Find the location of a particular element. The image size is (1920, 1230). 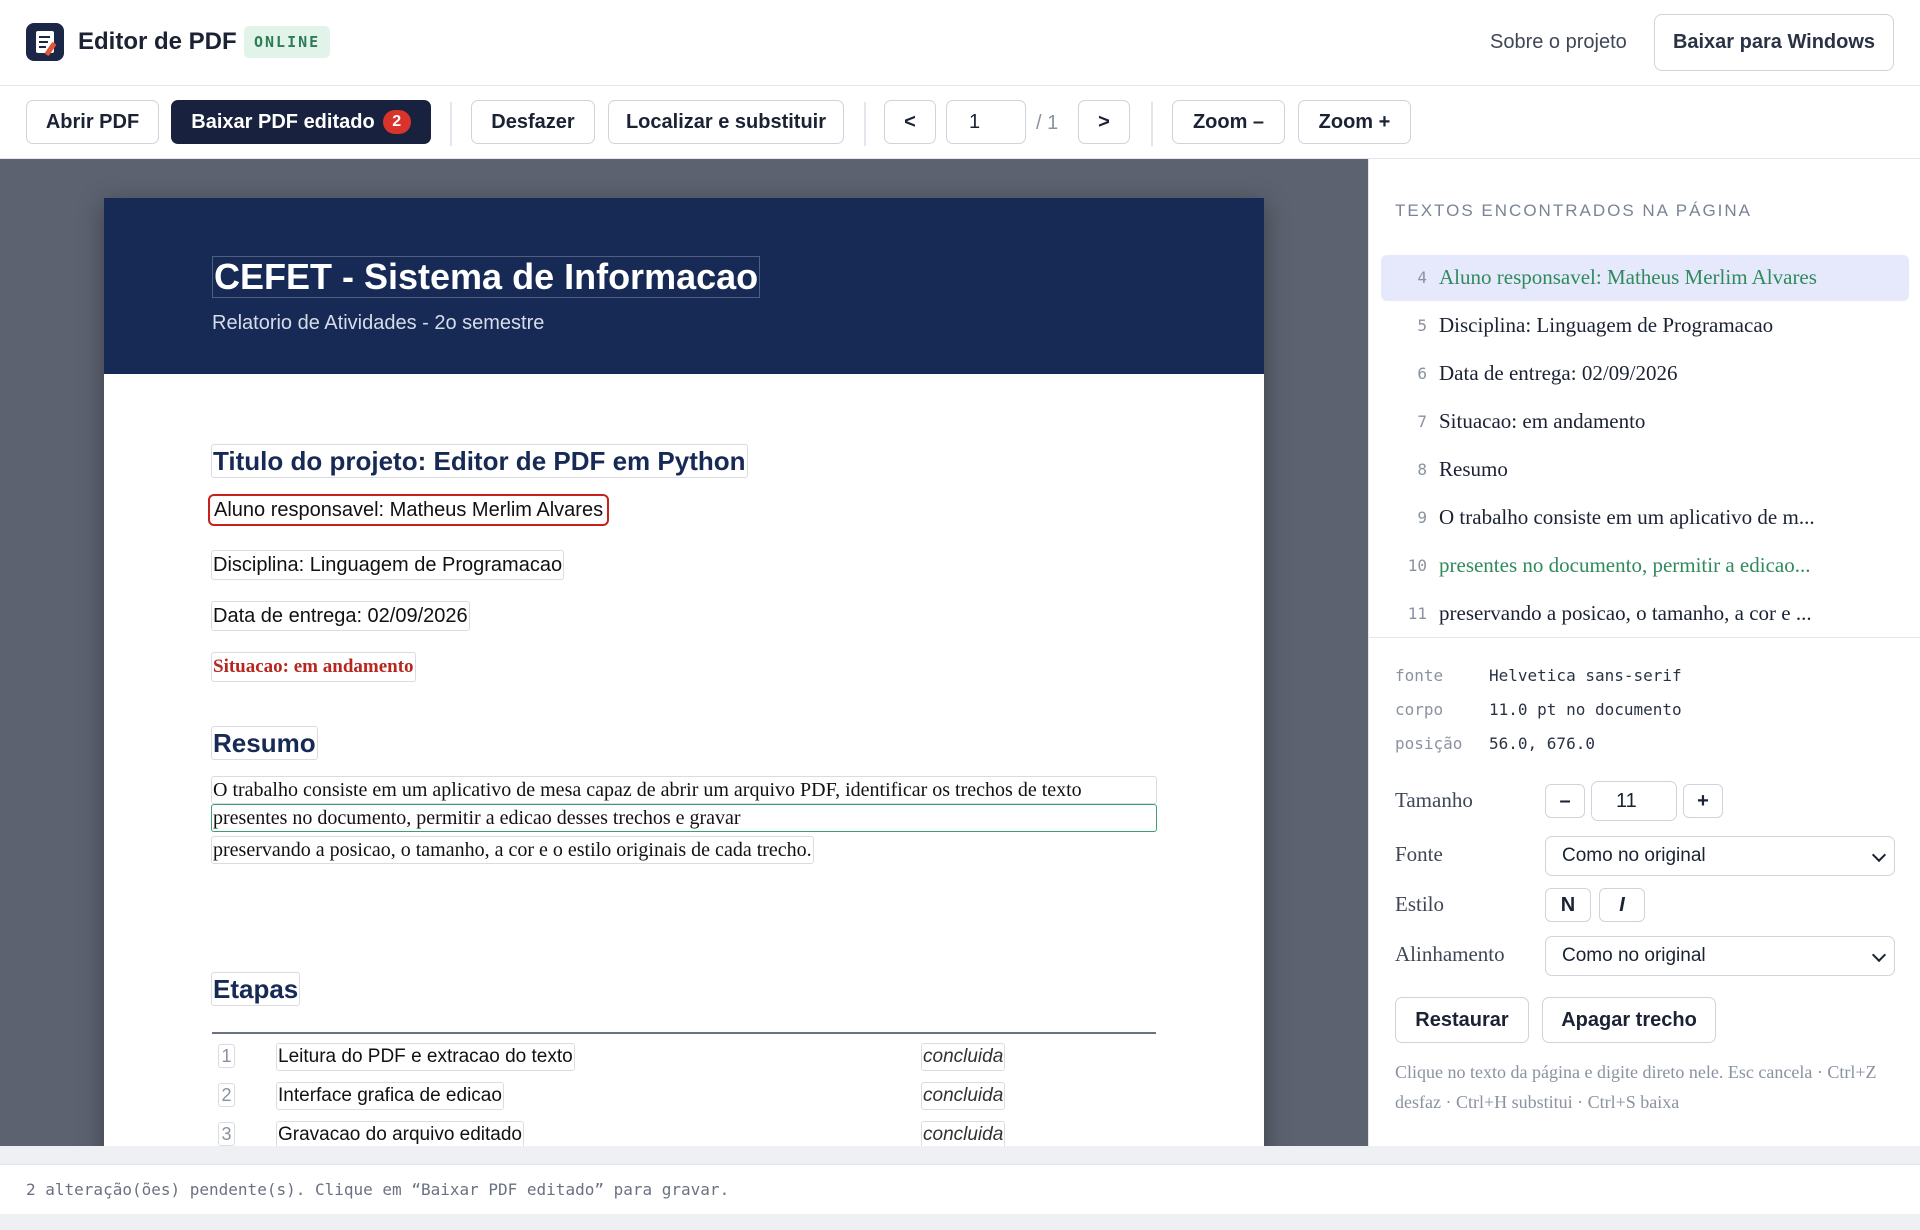

text-list-item: 6 Data de entrega: 02/09/2026 is located at coordinates (1645, 374).